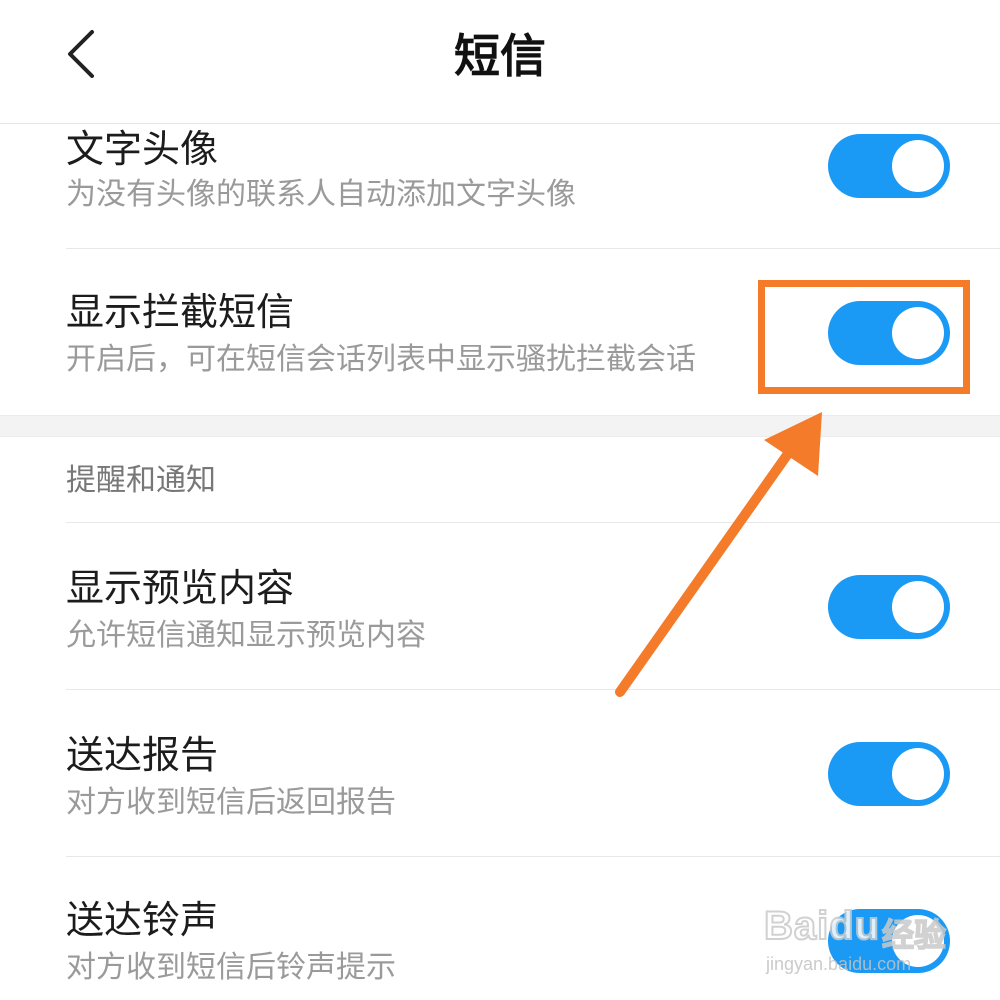 The height and width of the screenshot is (1000, 1000). What do you see at coordinates (142, 149) in the screenshot?
I see `setting-title: 文字头像` at bounding box center [142, 149].